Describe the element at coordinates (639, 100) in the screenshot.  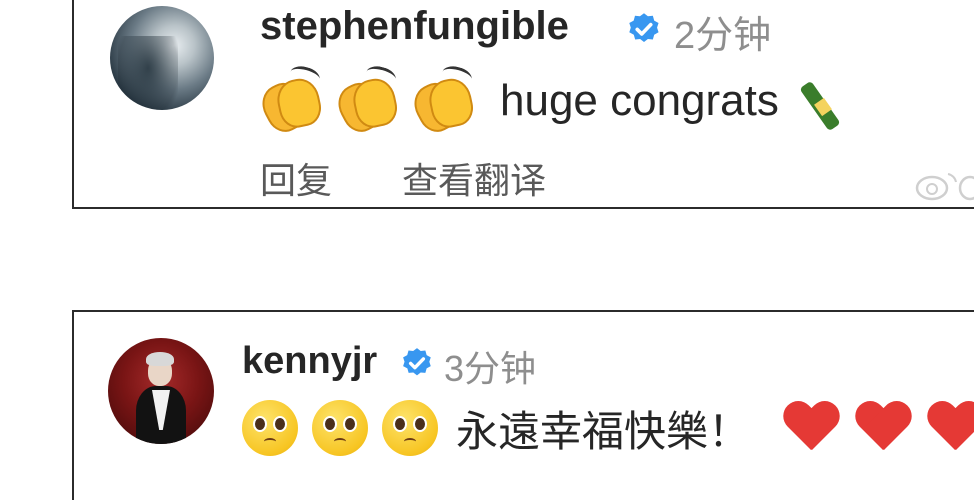
I see `comment-body: huge congrats` at that location.